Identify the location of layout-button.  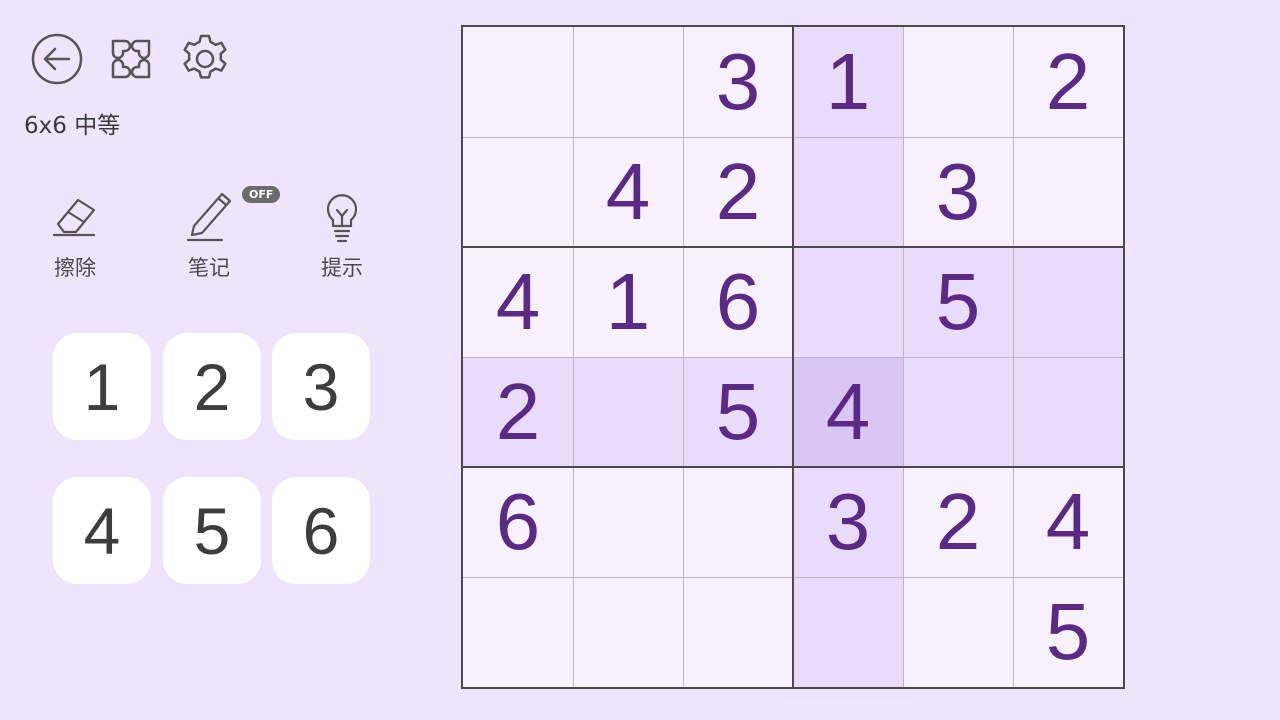
(131, 59).